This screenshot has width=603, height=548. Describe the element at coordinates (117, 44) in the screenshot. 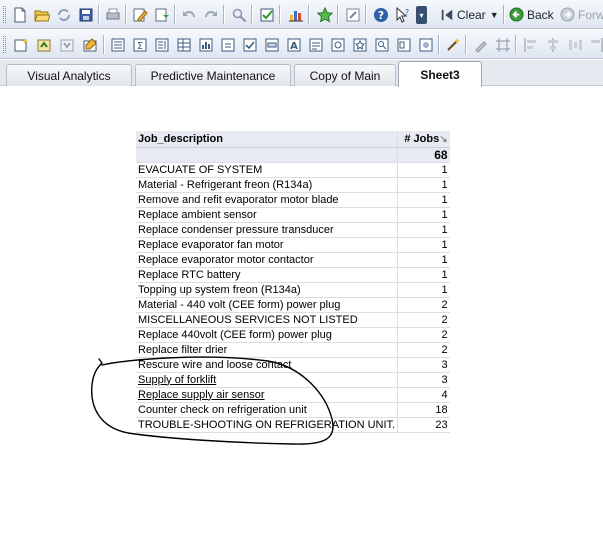

I see `listbox-object-icon` at that location.